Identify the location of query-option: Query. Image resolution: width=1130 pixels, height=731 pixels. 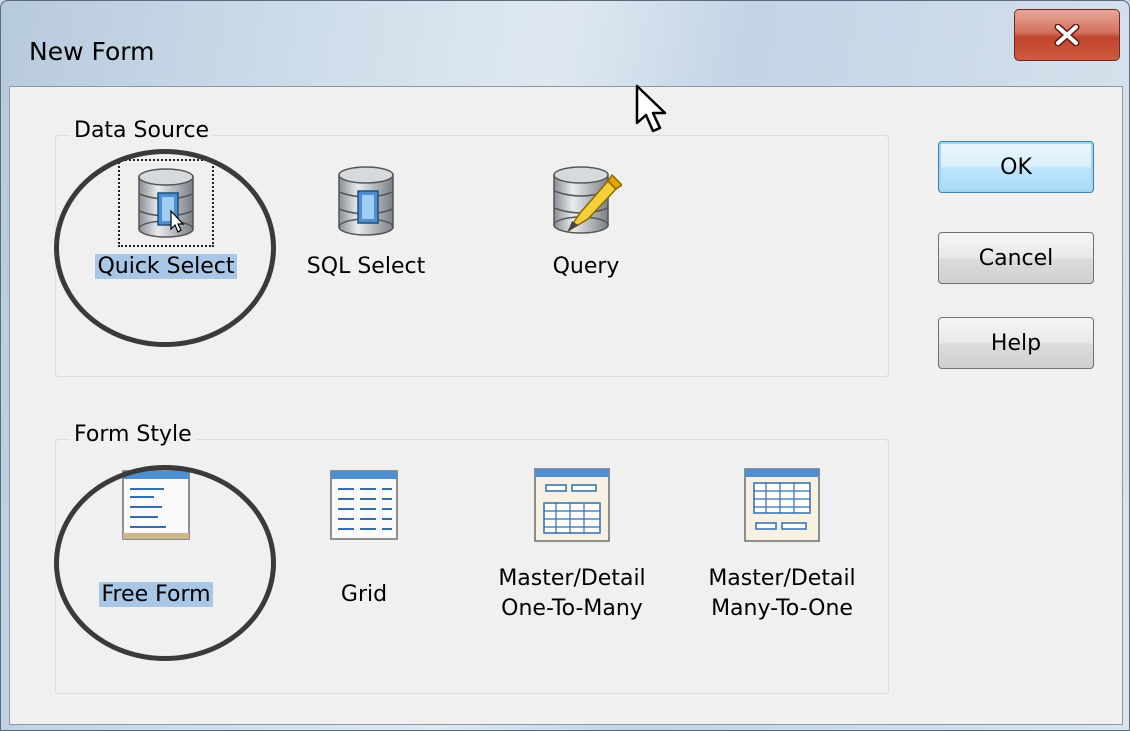
(586, 231).